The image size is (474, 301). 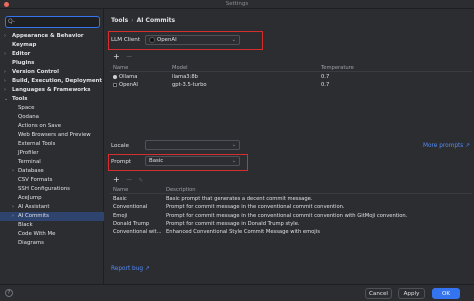 What do you see at coordinates (52, 225) in the screenshot?
I see `sidebar-item-black: Black` at bounding box center [52, 225].